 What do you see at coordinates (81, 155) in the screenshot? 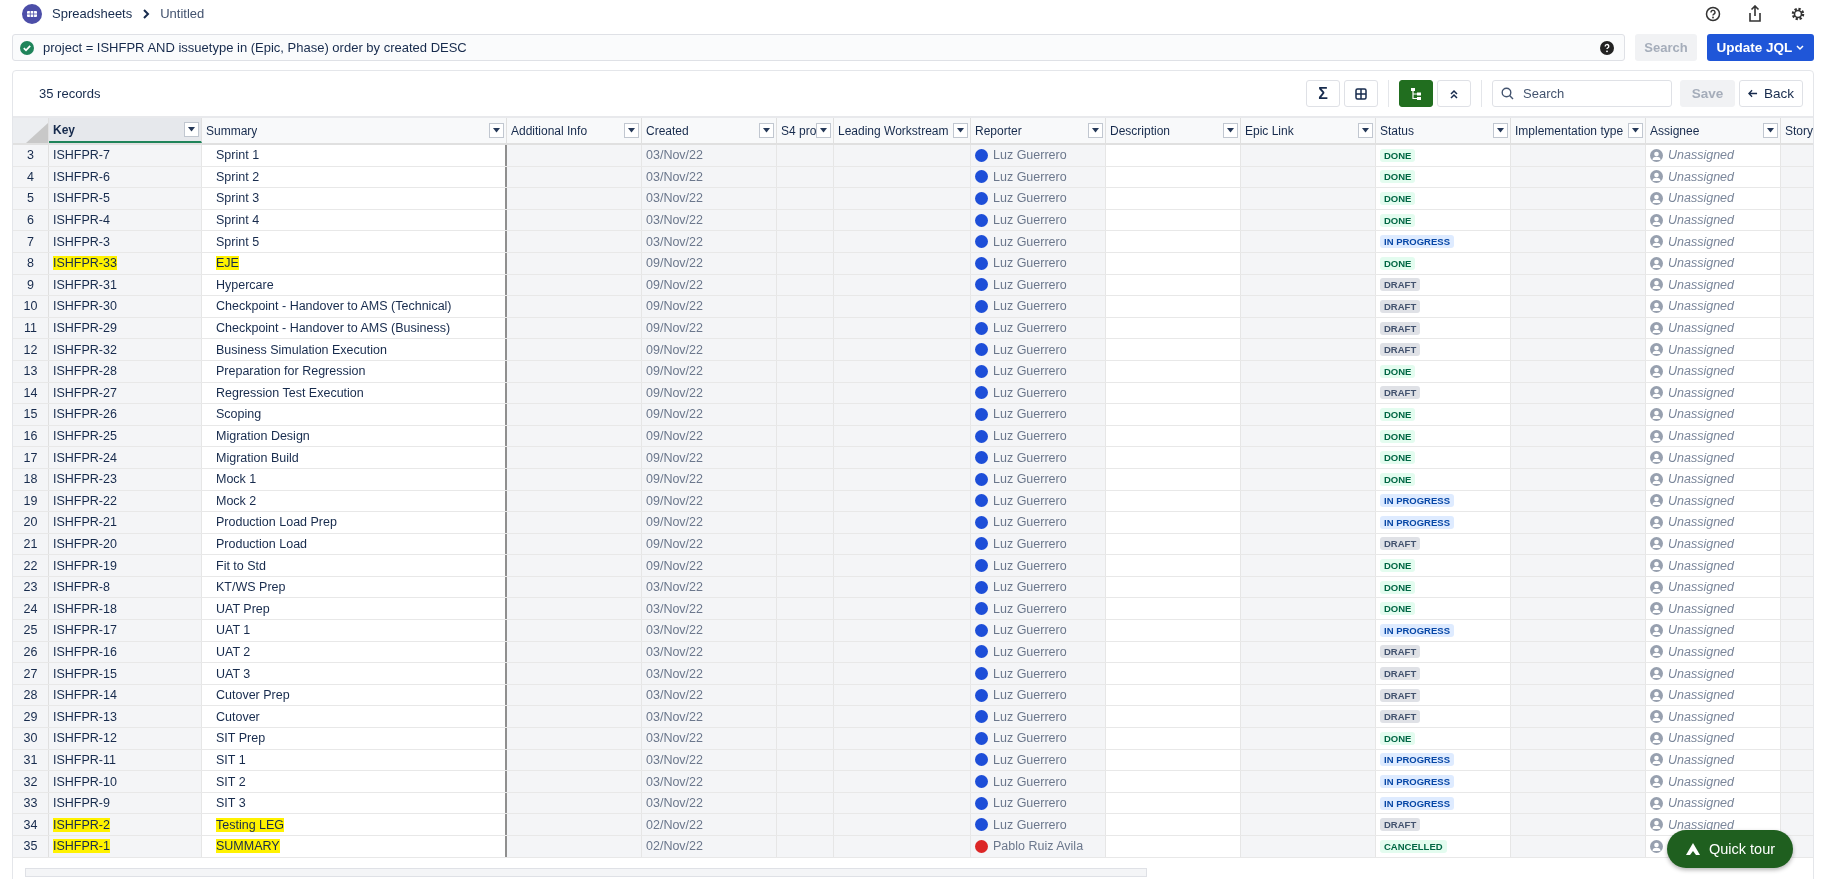
I see `issue-key: ISHFPR-7` at bounding box center [81, 155].